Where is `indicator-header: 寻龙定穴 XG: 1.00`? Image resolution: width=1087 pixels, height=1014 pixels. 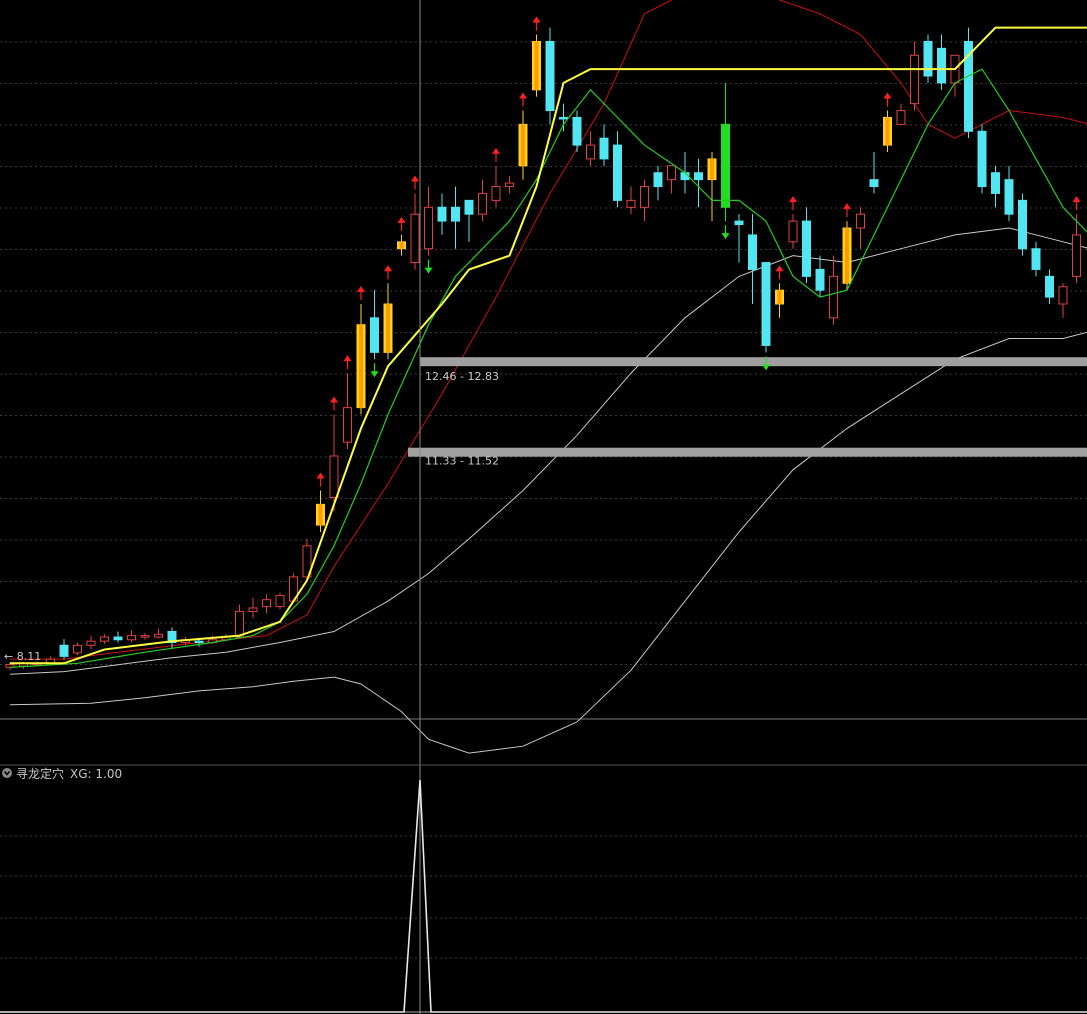 indicator-header: 寻龙定穴 XG: 1.00 is located at coordinates (62, 773).